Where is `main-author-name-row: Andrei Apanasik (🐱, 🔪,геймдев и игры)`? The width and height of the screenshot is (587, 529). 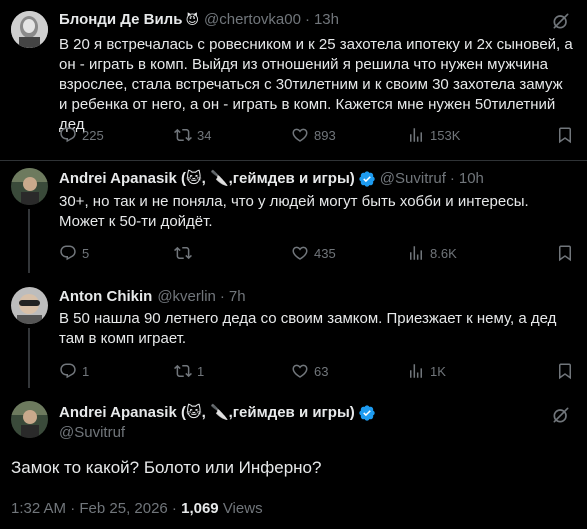 main-author-name-row: Andrei Apanasik (🐱, 🔪,геймдев и игры) is located at coordinates (217, 413).